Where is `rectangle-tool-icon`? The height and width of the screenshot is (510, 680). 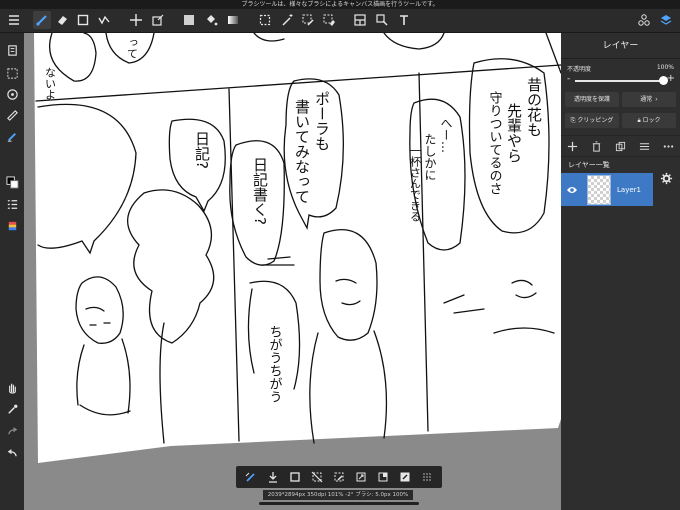 rectangle-tool-icon is located at coordinates (83, 20).